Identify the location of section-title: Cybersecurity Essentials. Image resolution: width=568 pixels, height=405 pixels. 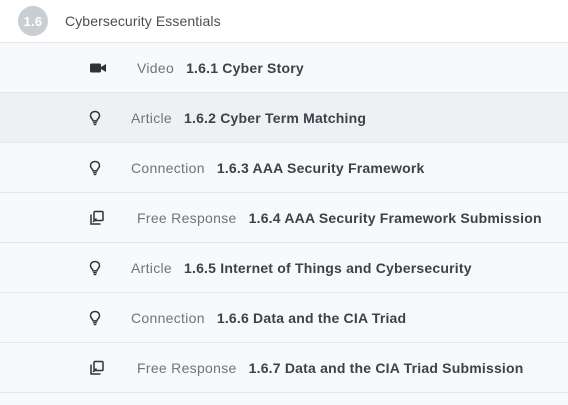
(143, 21).